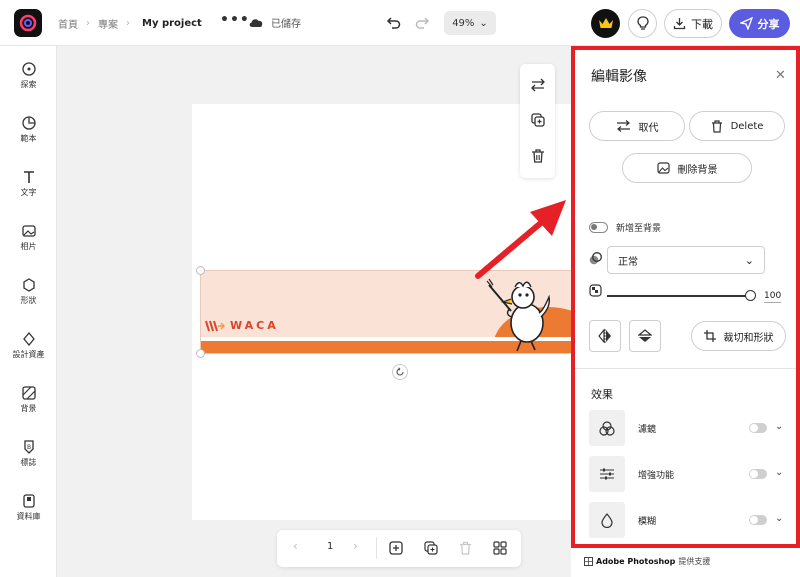  What do you see at coordinates (639, 229) in the screenshot?
I see `add-to-background-label: 新增至背景` at bounding box center [639, 229].